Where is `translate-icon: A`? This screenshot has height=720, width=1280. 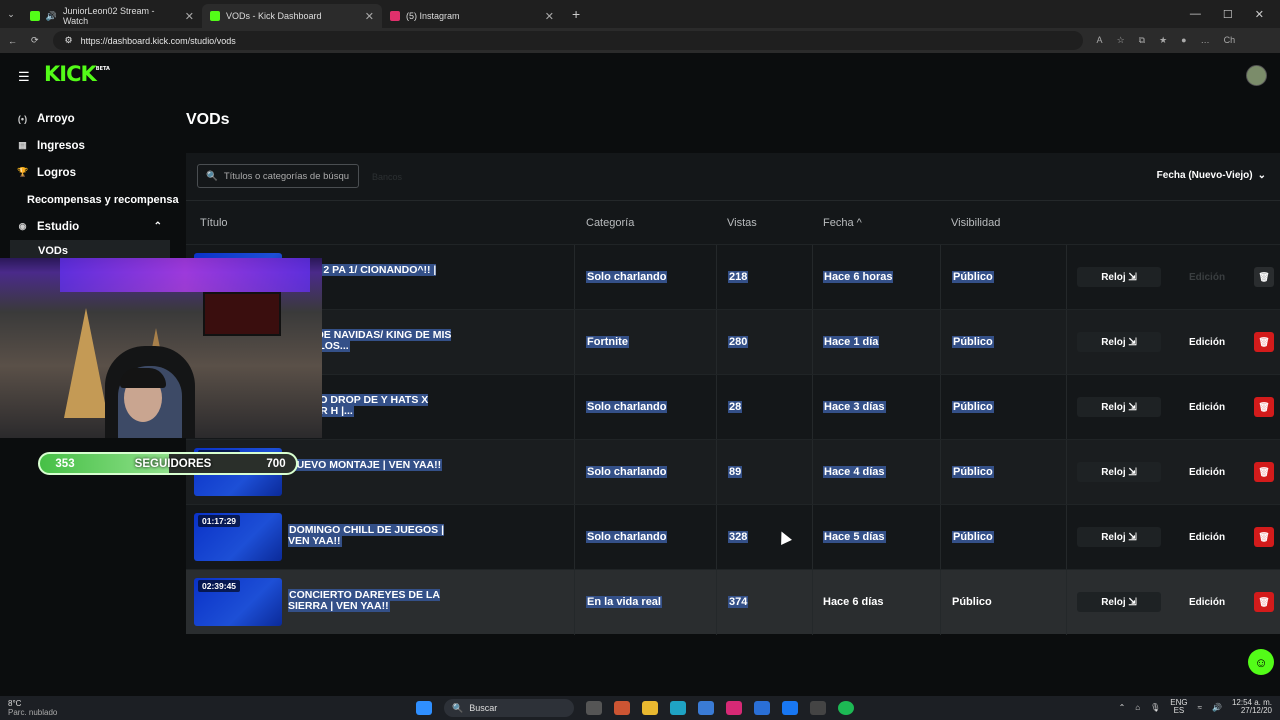 translate-icon: A is located at coordinates (1100, 40).